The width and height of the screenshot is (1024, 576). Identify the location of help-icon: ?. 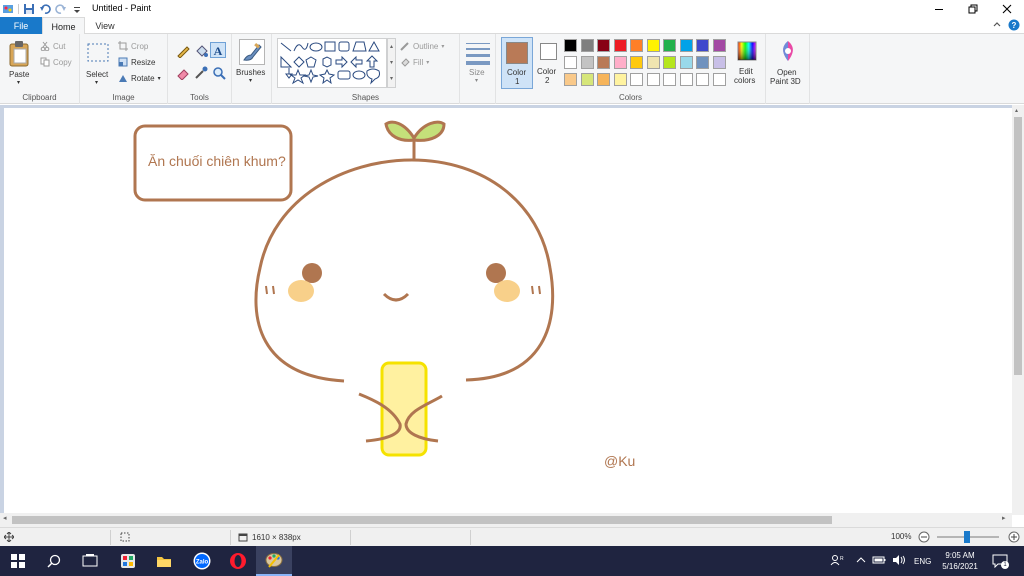
(1014, 26).